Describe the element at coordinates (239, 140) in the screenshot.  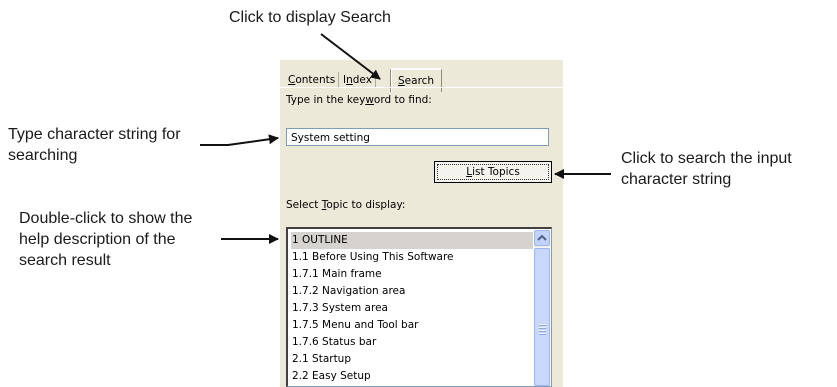
I see `arrow-to-keyword-input` at that location.